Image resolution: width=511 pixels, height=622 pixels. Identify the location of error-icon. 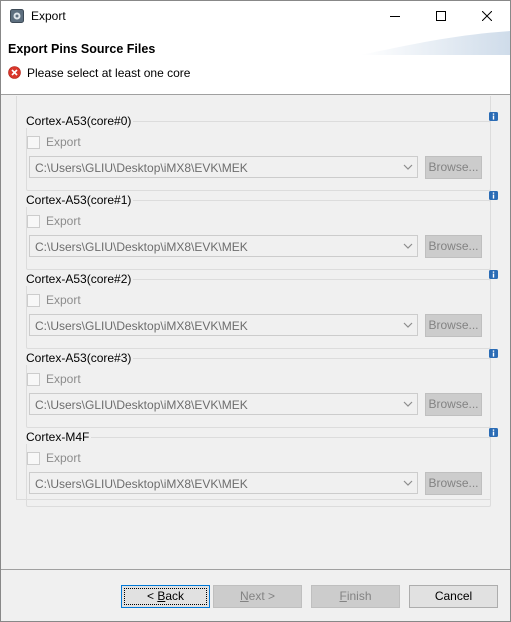
(14, 72).